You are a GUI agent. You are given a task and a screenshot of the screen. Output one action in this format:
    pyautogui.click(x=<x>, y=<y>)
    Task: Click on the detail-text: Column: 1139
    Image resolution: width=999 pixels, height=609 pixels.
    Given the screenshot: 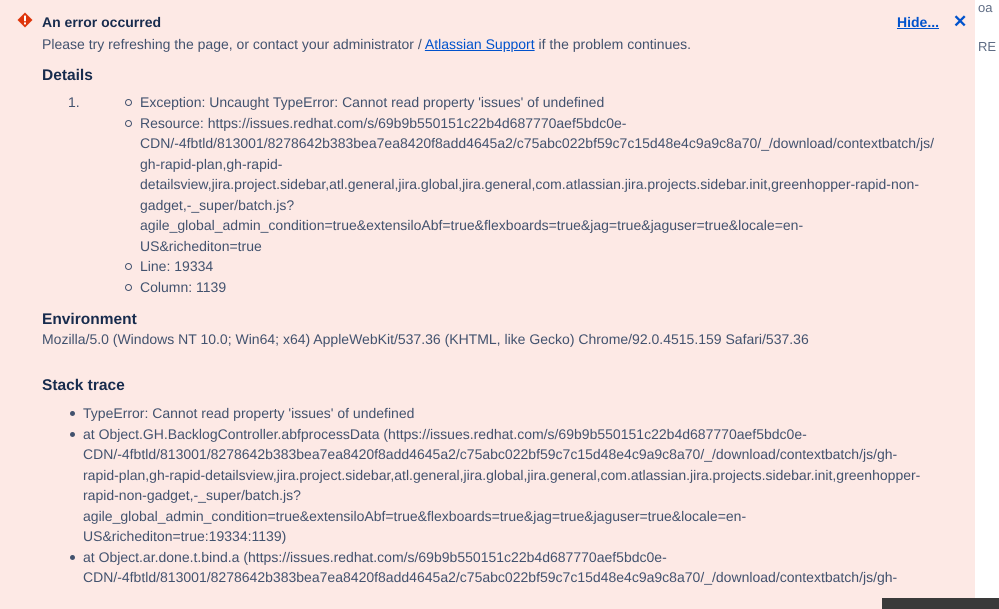 What is the action you would take?
    pyautogui.click(x=183, y=287)
    